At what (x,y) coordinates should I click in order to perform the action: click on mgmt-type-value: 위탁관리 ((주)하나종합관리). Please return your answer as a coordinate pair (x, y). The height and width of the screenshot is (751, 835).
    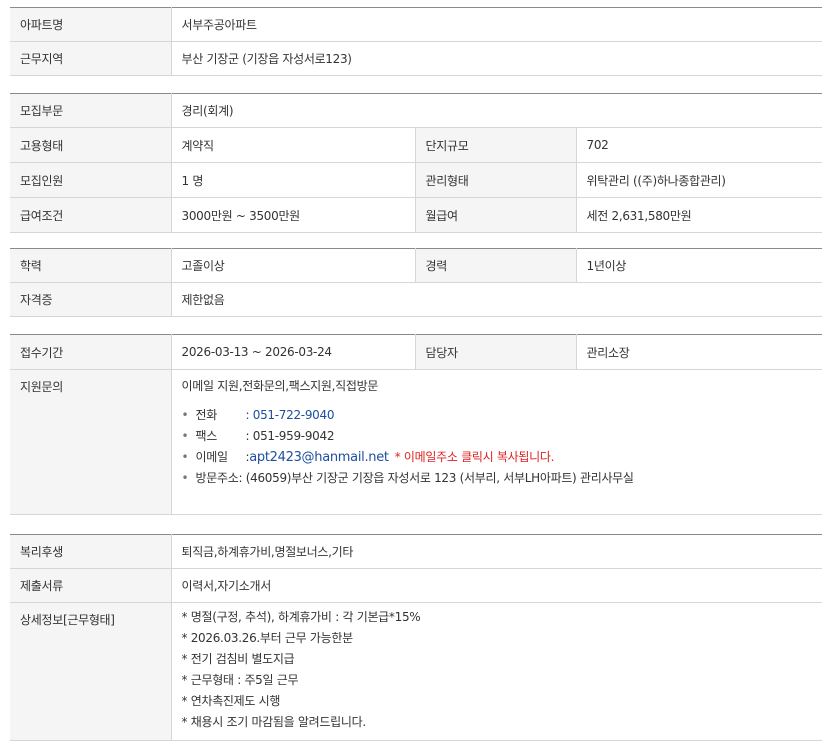
    Looking at the image, I should click on (699, 180).